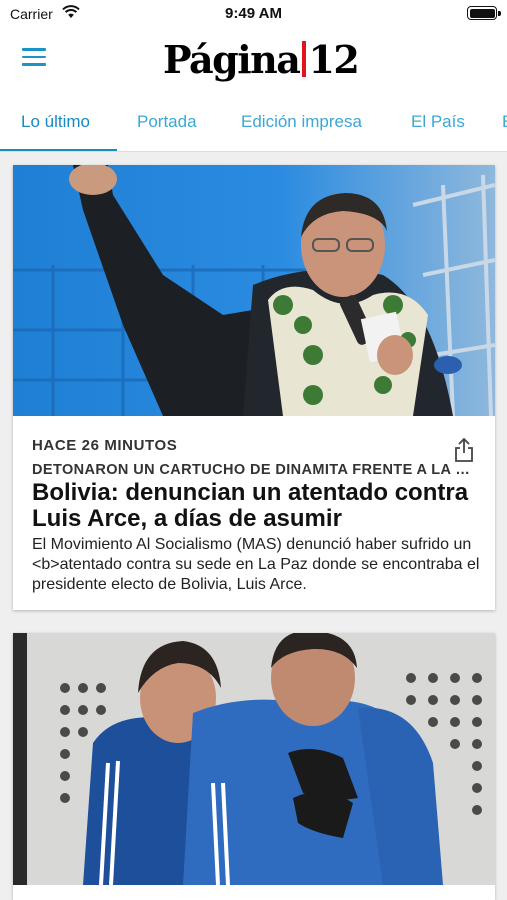  I want to click on active-tab-indicator, so click(58, 150).